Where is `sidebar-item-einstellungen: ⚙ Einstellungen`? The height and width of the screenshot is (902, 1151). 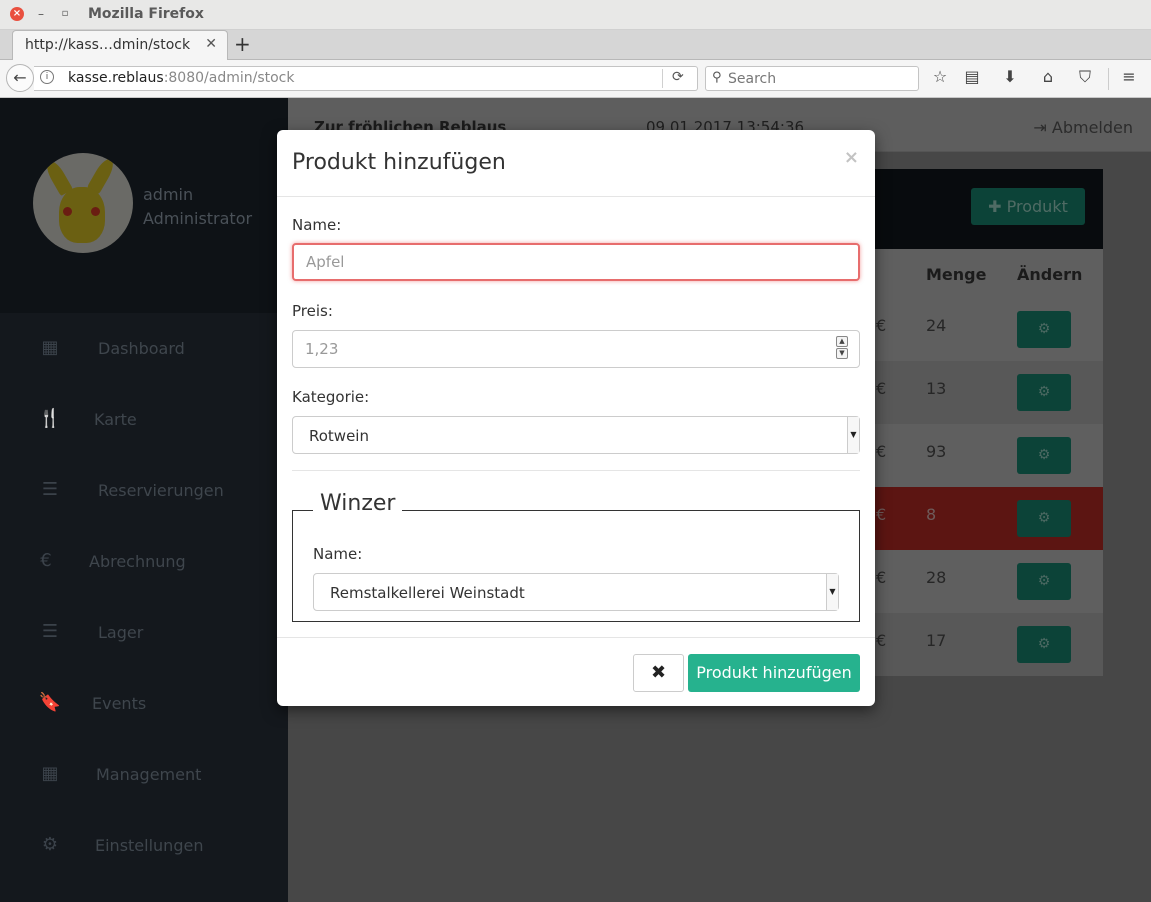 sidebar-item-einstellungen: ⚙ Einstellungen is located at coordinates (144, 845).